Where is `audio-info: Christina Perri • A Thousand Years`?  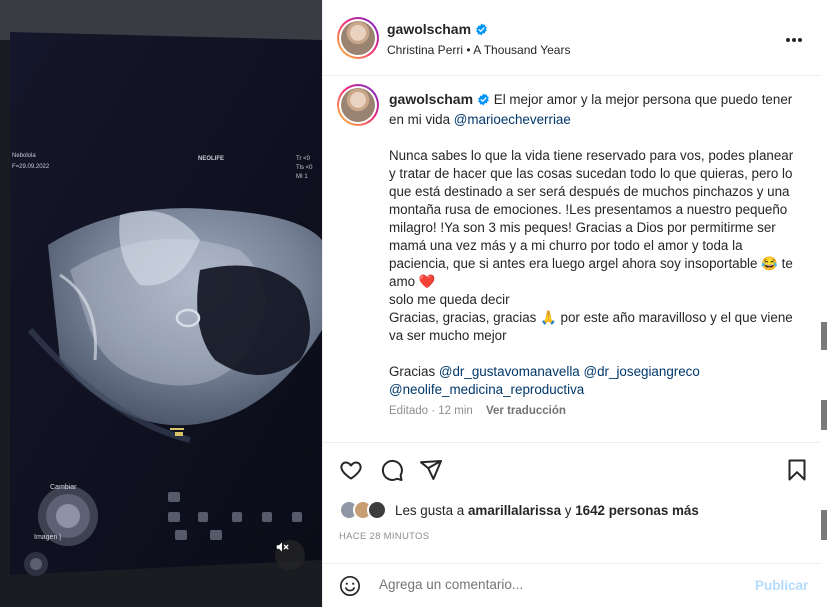
audio-info: Christina Perri • A Thousand Years is located at coordinates (478, 50).